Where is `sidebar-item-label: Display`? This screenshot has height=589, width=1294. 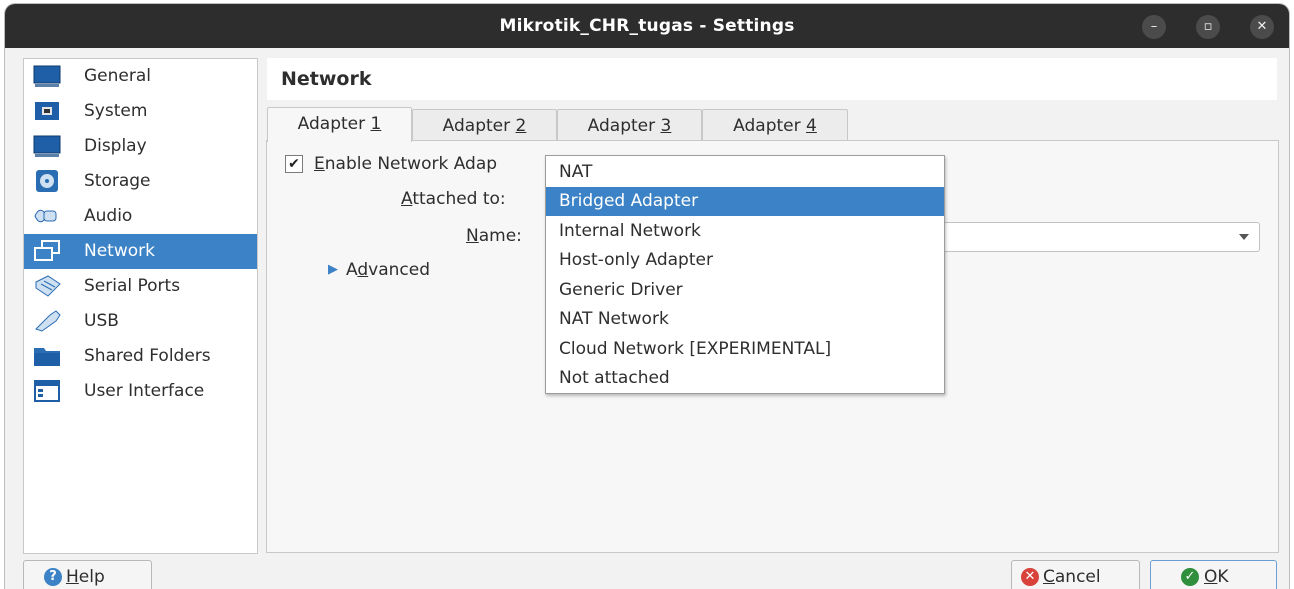 sidebar-item-label: Display is located at coordinates (115, 146).